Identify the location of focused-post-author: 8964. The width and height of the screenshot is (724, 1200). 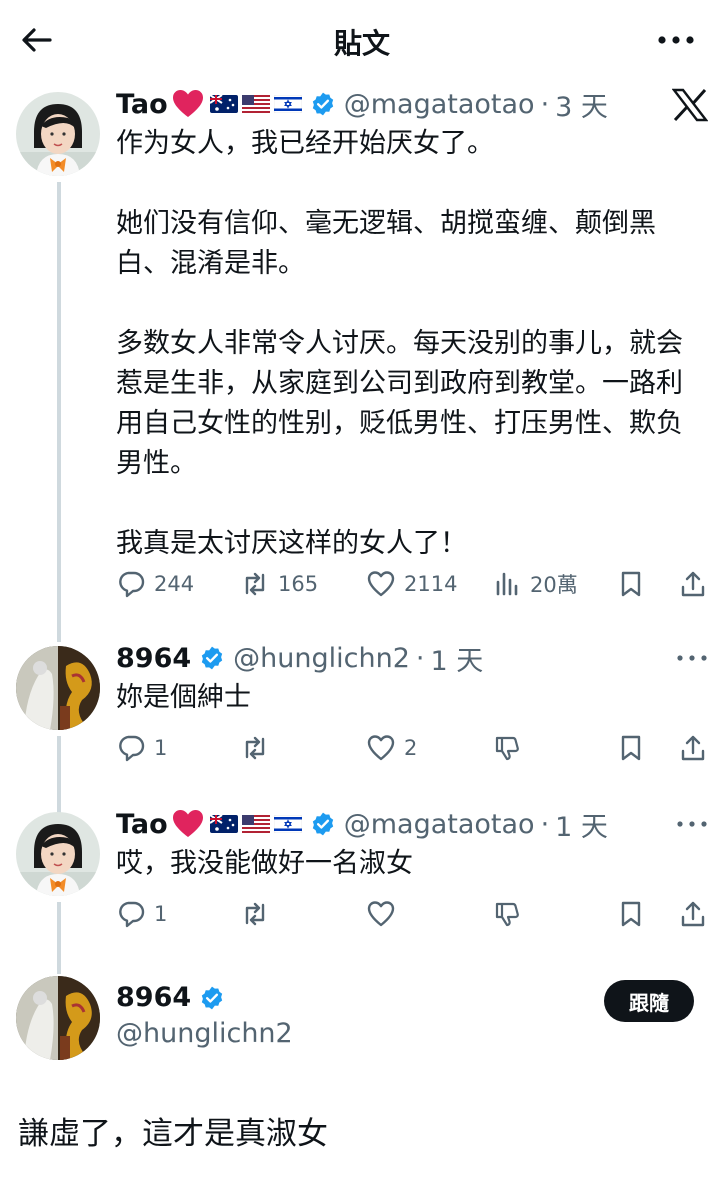
(174, 997).